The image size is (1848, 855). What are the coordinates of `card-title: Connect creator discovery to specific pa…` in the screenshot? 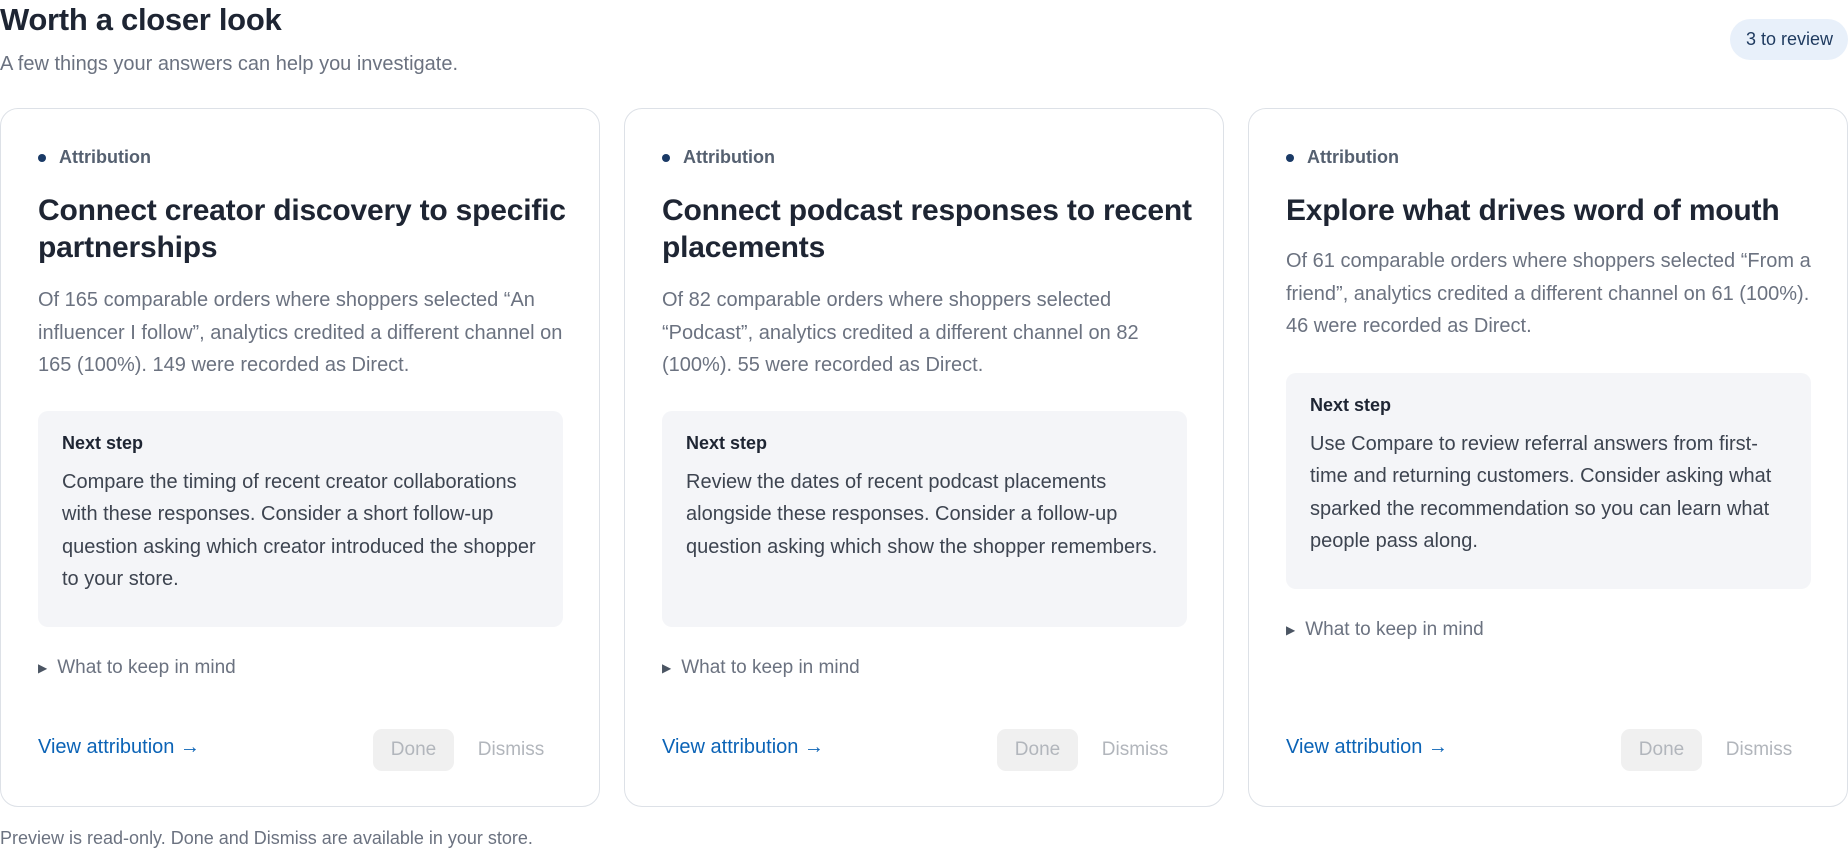 It's located at (302, 229).